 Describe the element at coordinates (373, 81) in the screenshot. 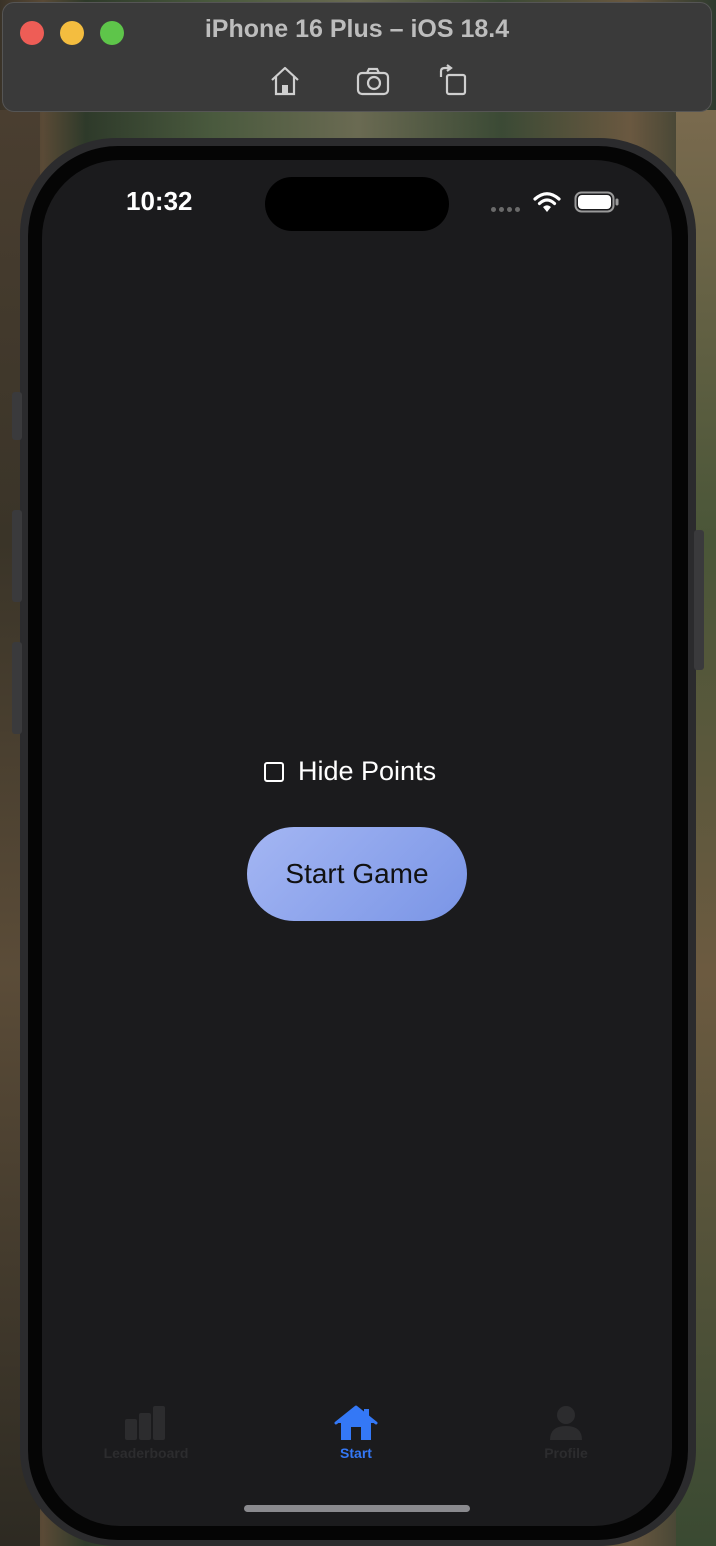

I see `screenshot-icon` at that location.